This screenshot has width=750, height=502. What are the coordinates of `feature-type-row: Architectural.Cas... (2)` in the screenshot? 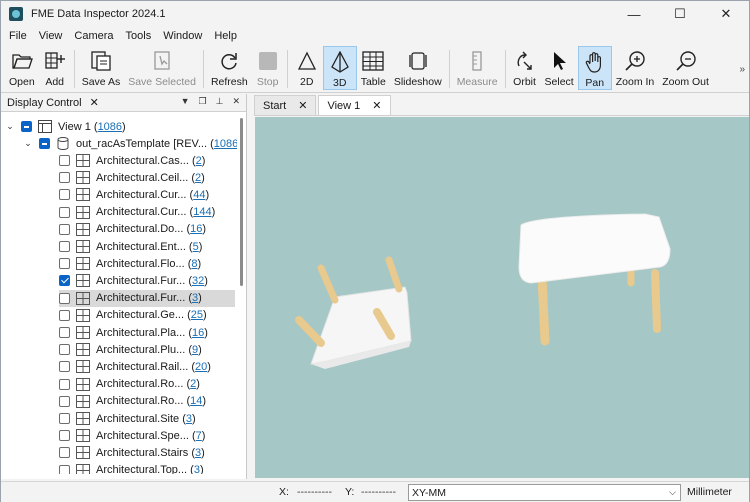 It's located at (132, 160).